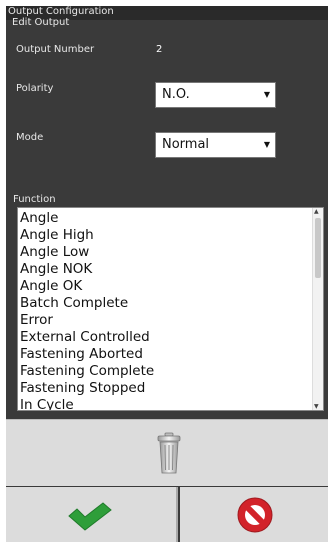 Image resolution: width=332 pixels, height=544 pixels. What do you see at coordinates (165, 320) in the screenshot?
I see `list-item: Error` at bounding box center [165, 320].